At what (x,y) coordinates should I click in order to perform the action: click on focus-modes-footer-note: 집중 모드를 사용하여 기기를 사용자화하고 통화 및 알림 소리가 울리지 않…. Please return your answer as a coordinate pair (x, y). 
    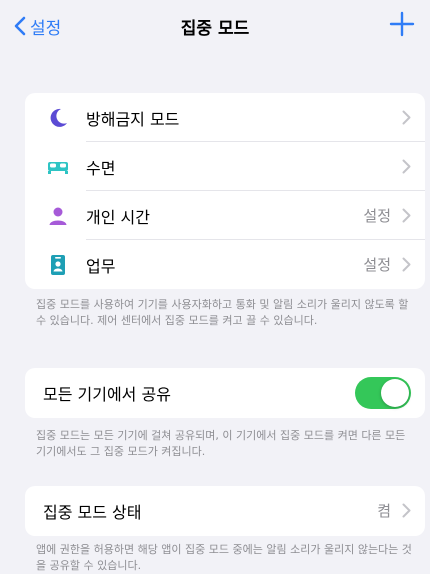
    Looking at the image, I should click on (222, 312).